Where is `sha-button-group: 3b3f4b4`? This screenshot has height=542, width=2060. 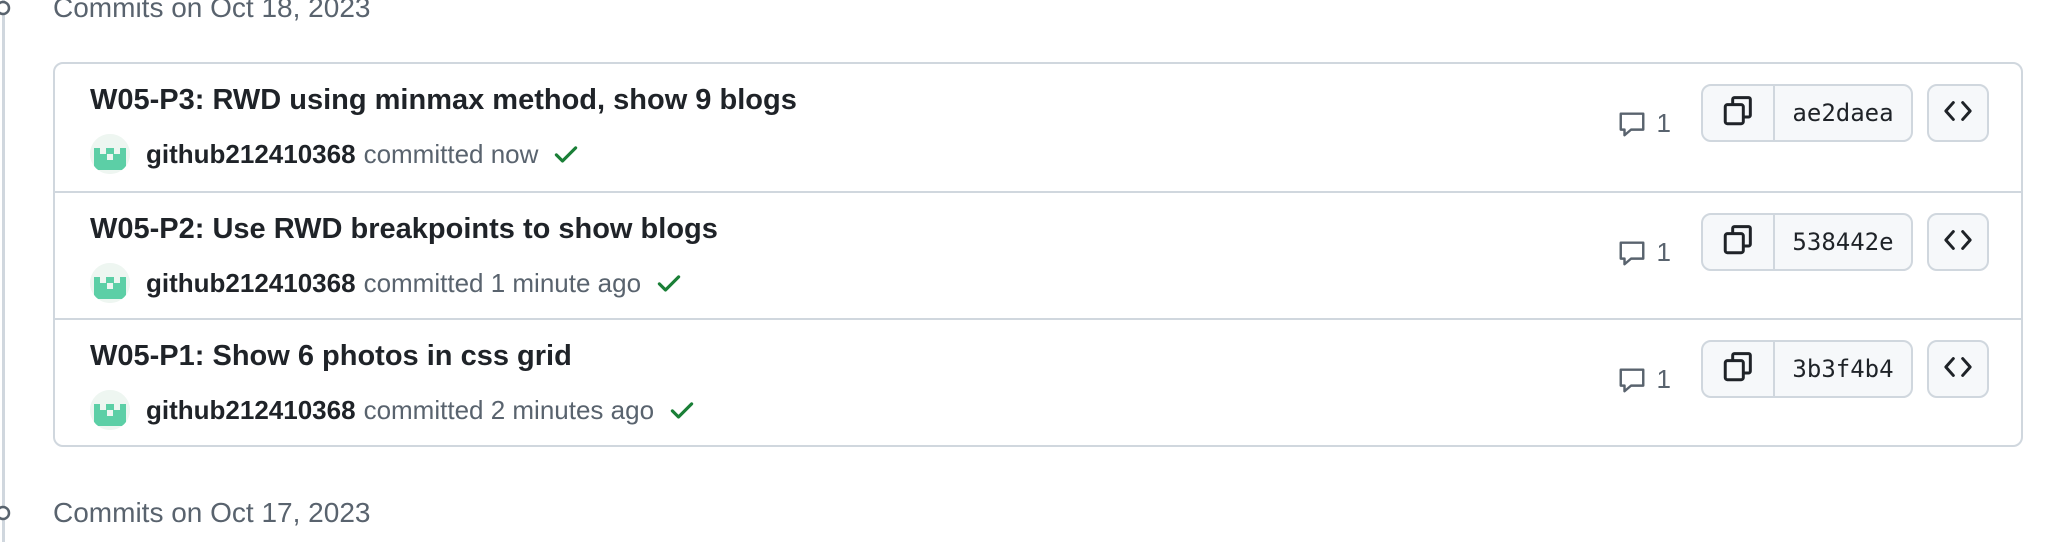 sha-button-group: 3b3f4b4 is located at coordinates (1807, 369).